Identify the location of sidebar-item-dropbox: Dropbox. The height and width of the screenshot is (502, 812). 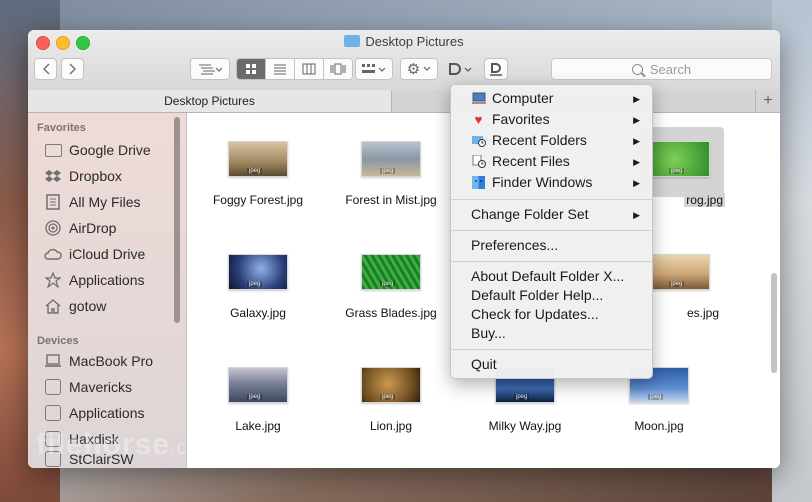
(83, 176).